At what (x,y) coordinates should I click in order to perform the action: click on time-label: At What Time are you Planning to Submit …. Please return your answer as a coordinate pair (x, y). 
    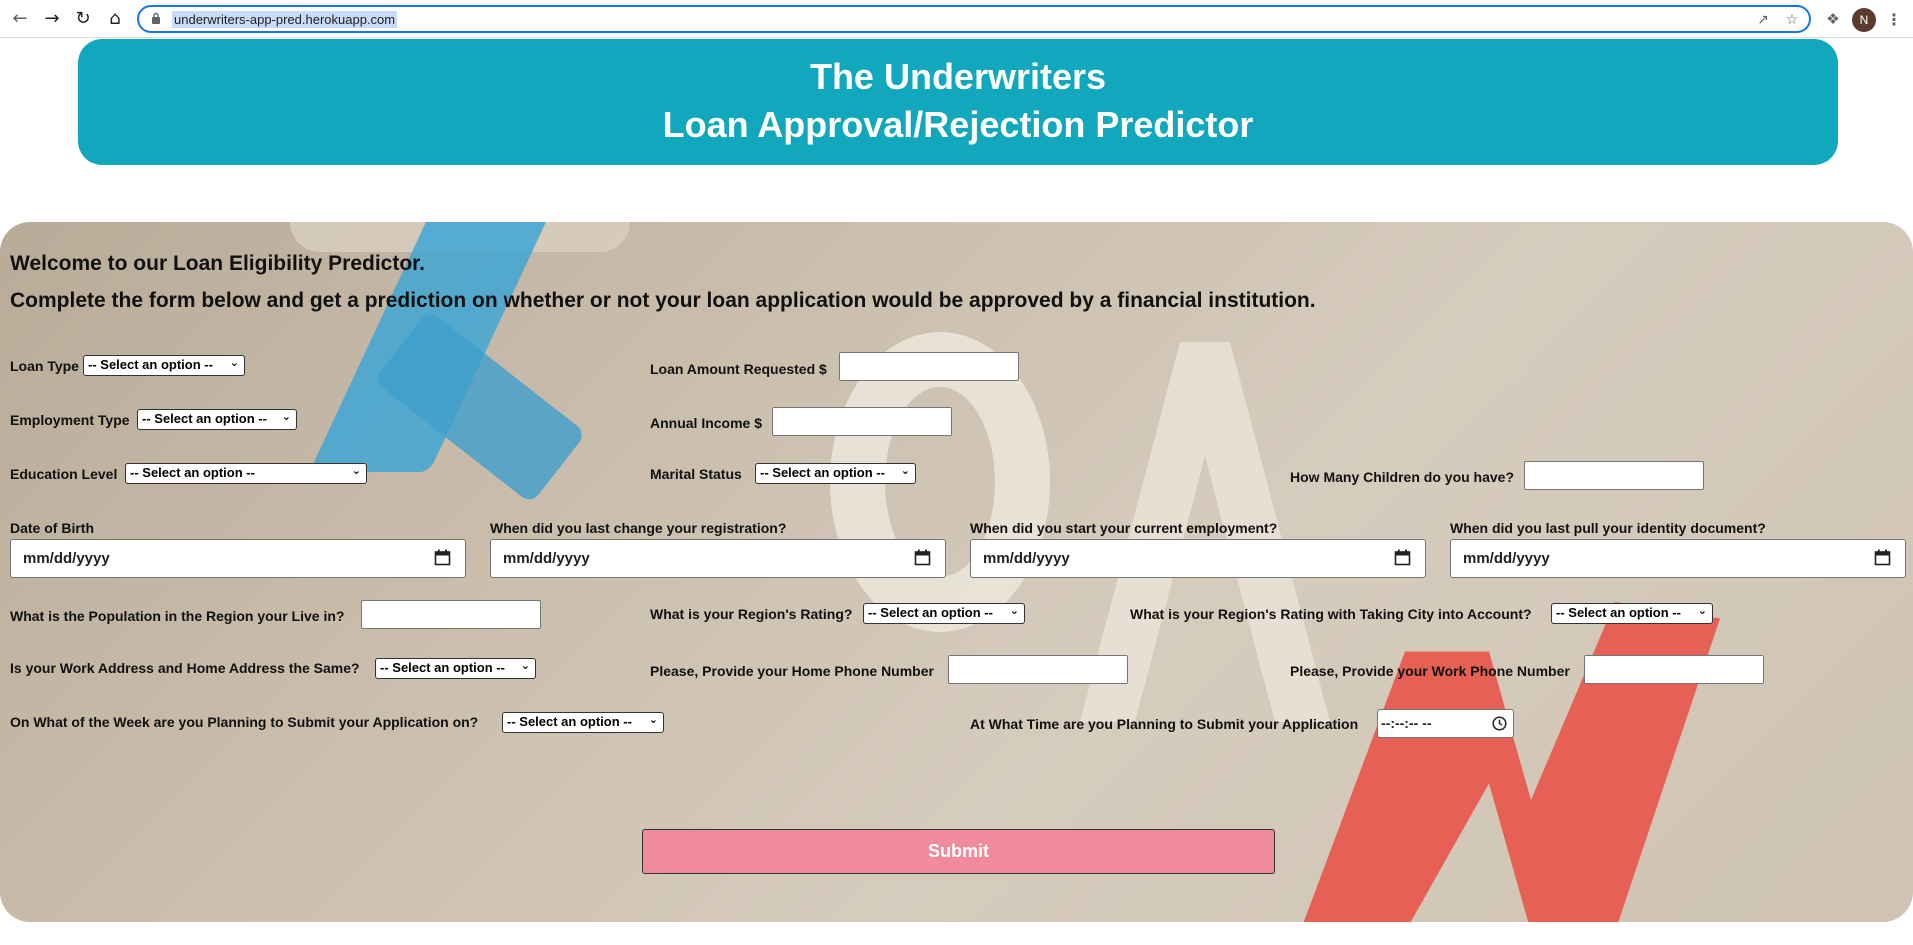
    Looking at the image, I should click on (1164, 724).